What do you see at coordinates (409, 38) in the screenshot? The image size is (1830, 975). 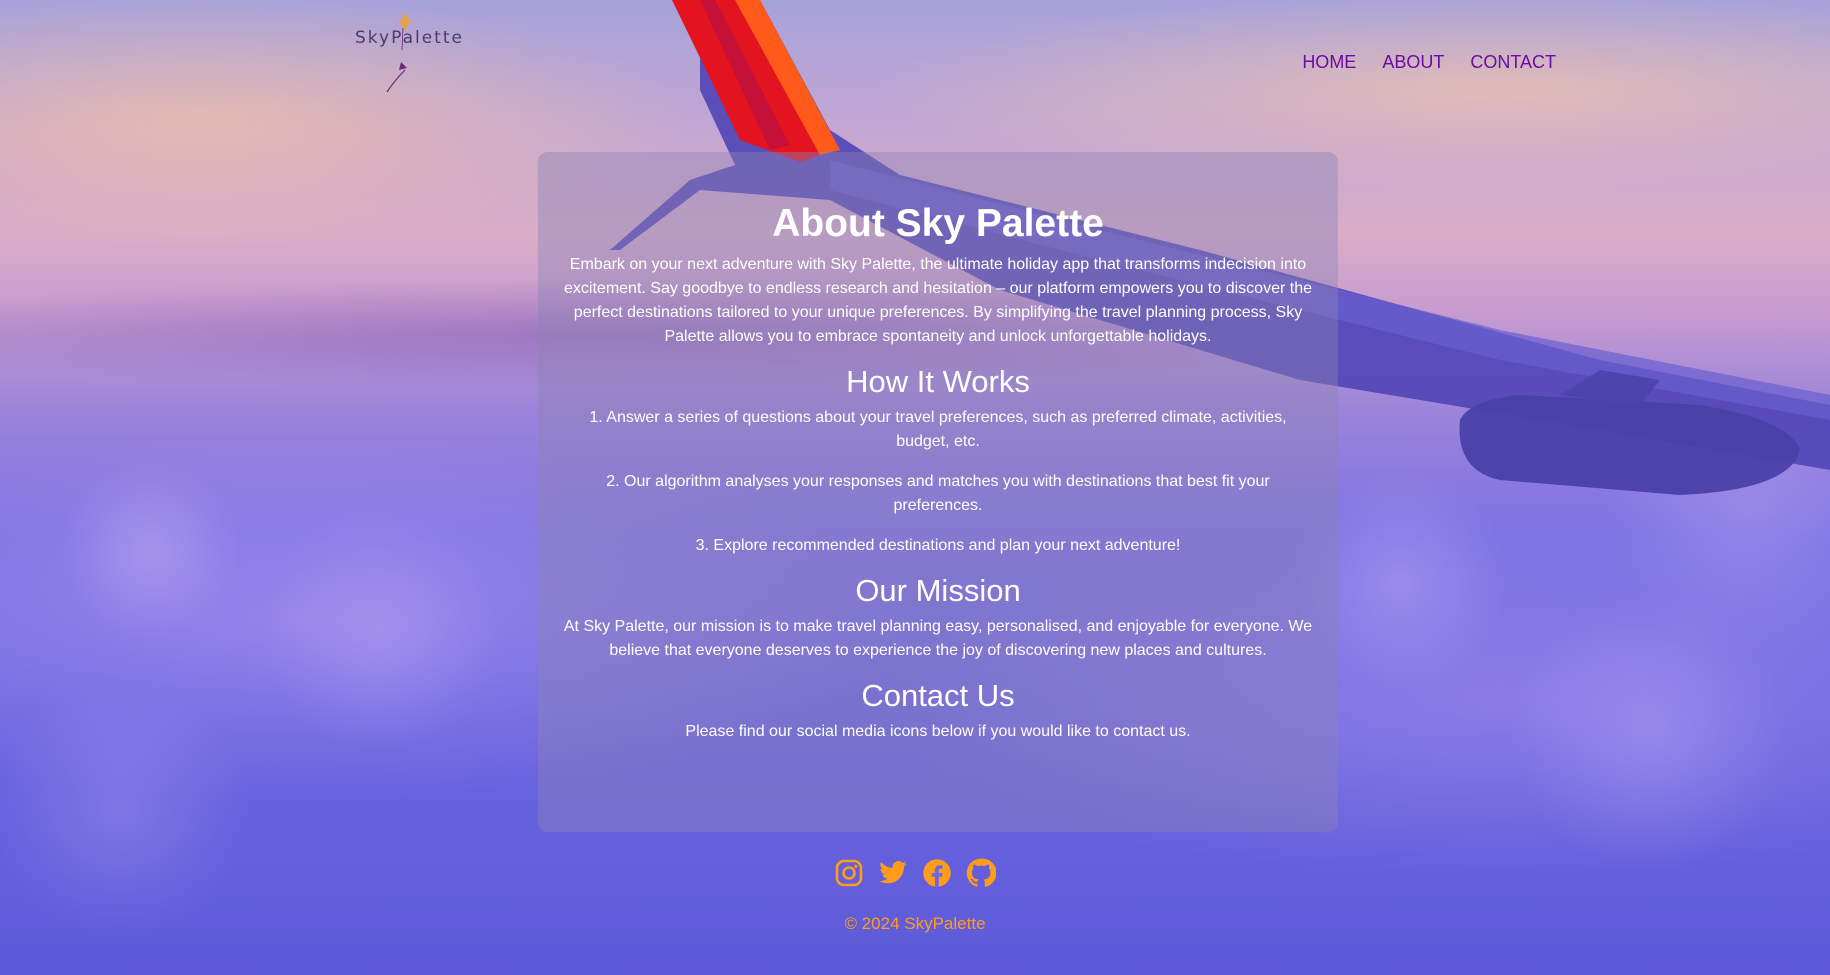 I see `logo-text: SkyPalette` at bounding box center [409, 38].